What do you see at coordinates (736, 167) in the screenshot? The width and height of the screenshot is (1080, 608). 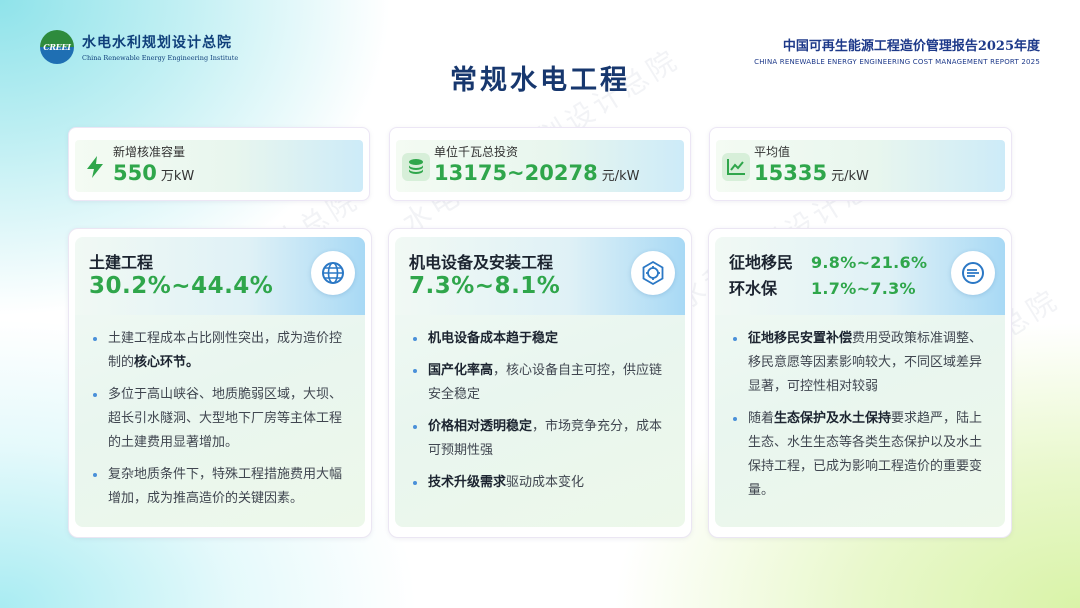 I see `line-chart-icon` at bounding box center [736, 167].